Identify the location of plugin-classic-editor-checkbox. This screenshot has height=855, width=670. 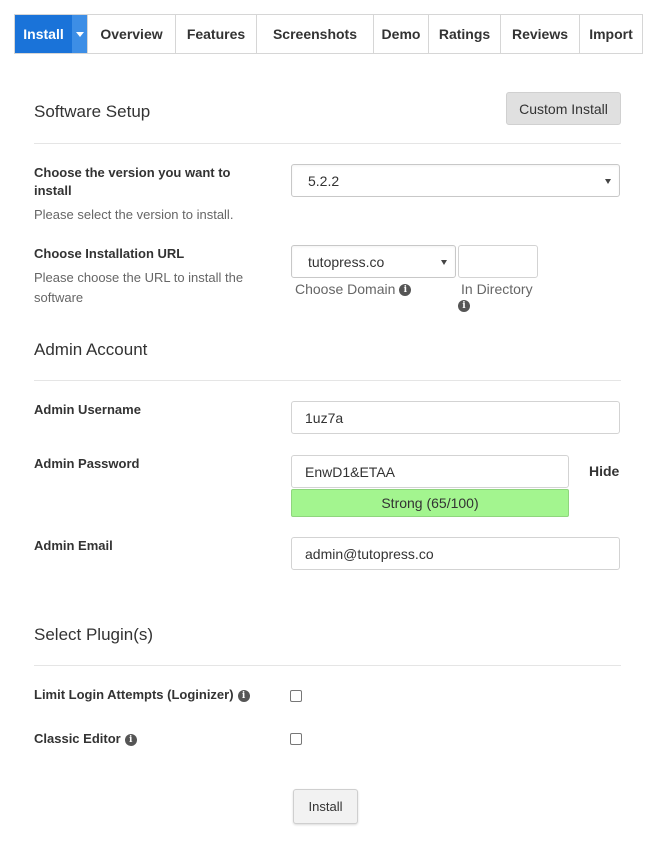
(296, 739).